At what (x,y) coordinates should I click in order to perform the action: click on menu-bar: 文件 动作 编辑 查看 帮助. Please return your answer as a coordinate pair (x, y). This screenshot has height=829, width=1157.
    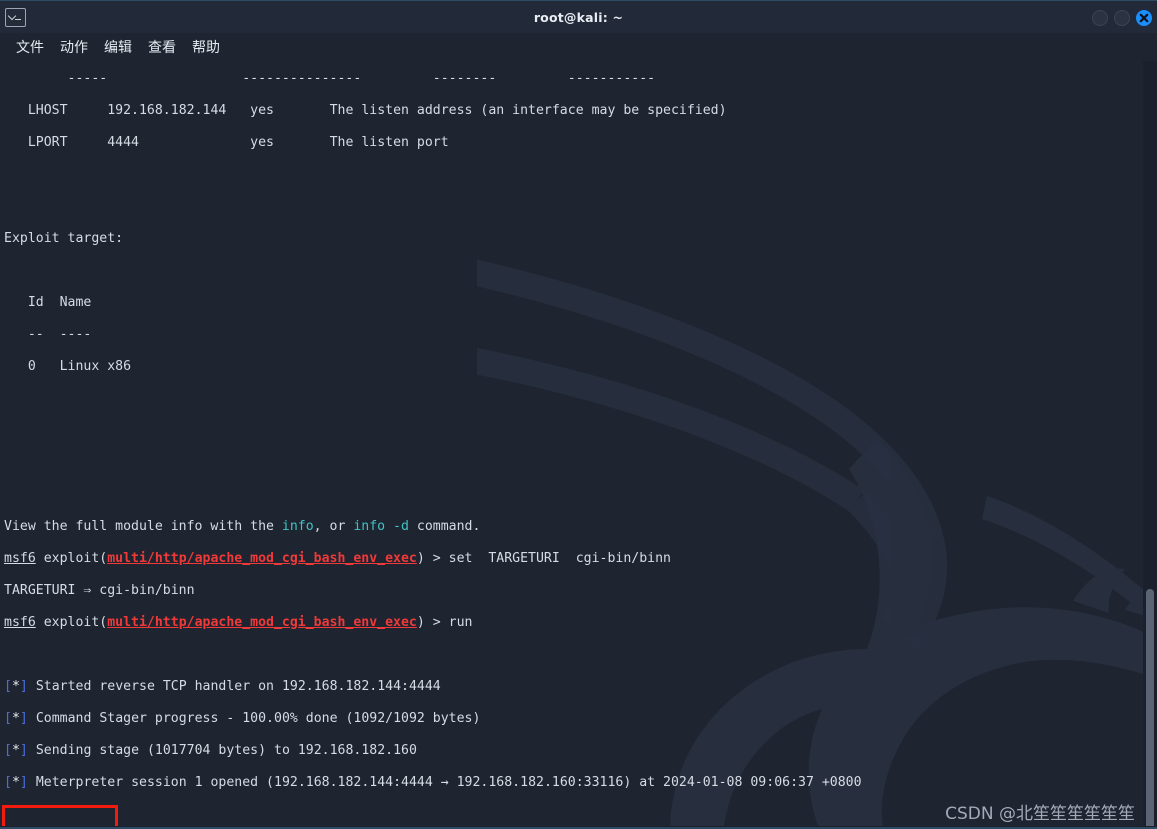
    Looking at the image, I should click on (578, 47).